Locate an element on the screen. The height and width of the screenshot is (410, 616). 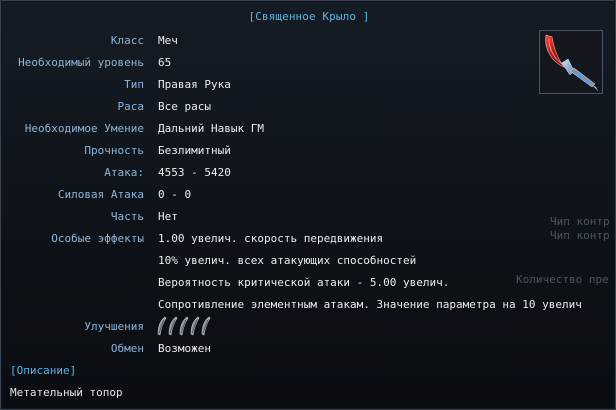
attribute-value: Возможен is located at coordinates (184, 348).